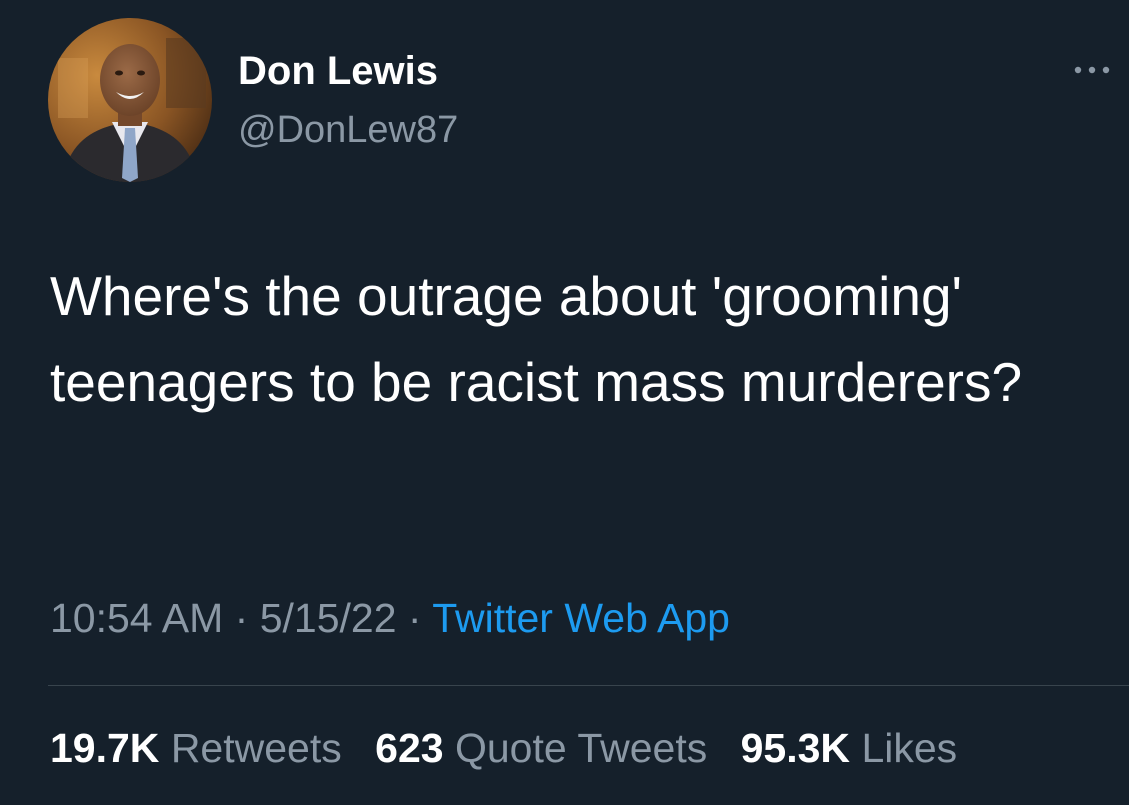 The width and height of the screenshot is (1129, 805). I want to click on avatar-photo-icon, so click(130, 100).